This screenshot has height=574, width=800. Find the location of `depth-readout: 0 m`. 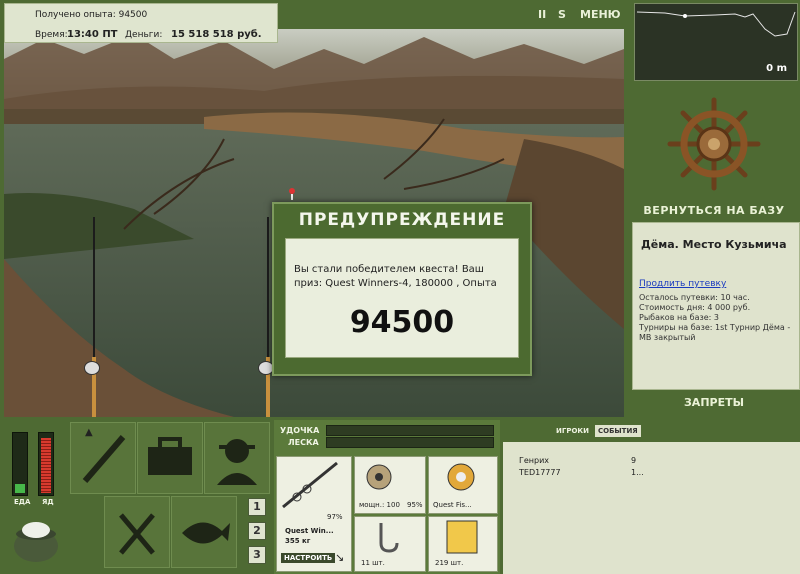

depth-readout: 0 m is located at coordinates (776, 68).